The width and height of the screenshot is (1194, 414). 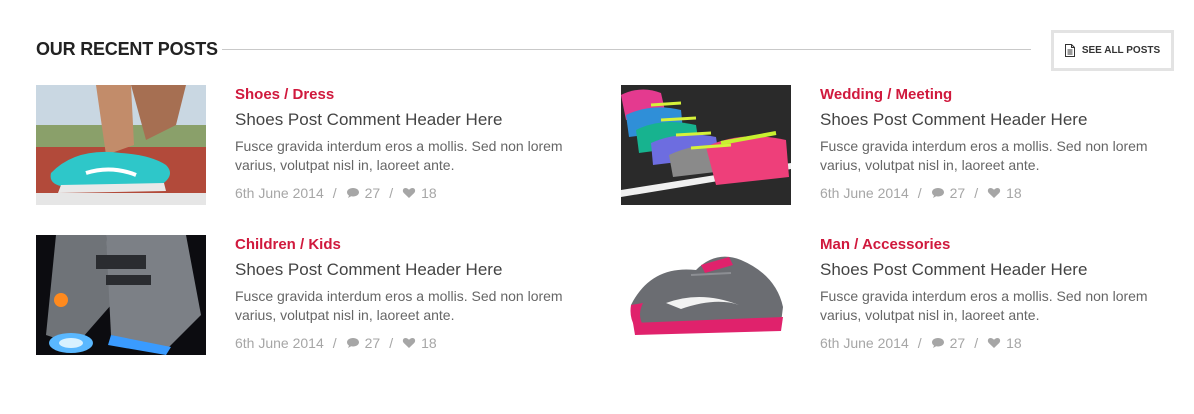 I want to click on light-up-grey-sneakers-photo, so click(x=121, y=295).